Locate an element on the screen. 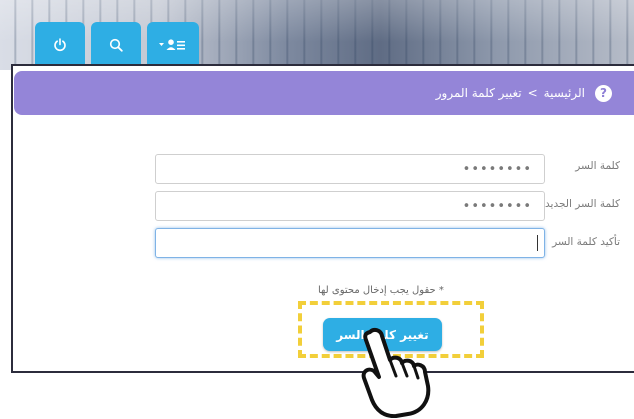 The width and height of the screenshot is (634, 419). breadcrumb-trail: الرئيسية > تغيير كلمة المرور is located at coordinates (510, 93).